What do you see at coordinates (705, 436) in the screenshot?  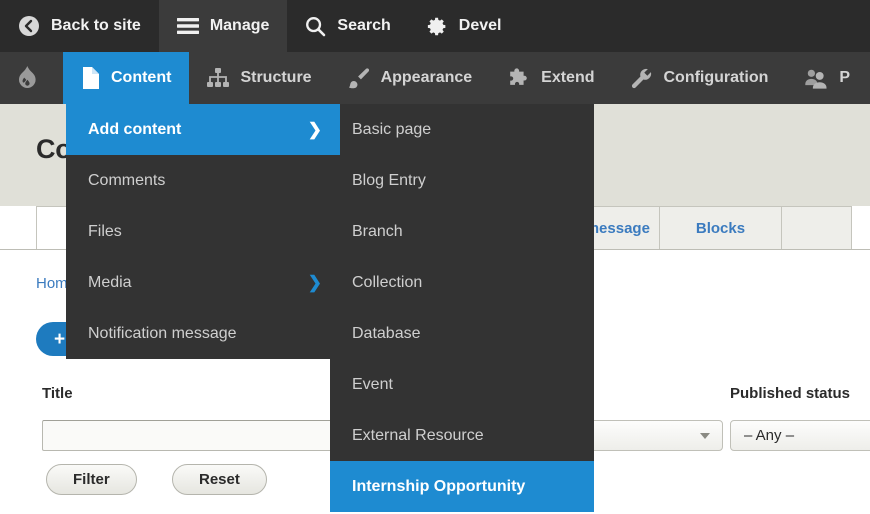 I see `chevron-down-icon` at bounding box center [705, 436].